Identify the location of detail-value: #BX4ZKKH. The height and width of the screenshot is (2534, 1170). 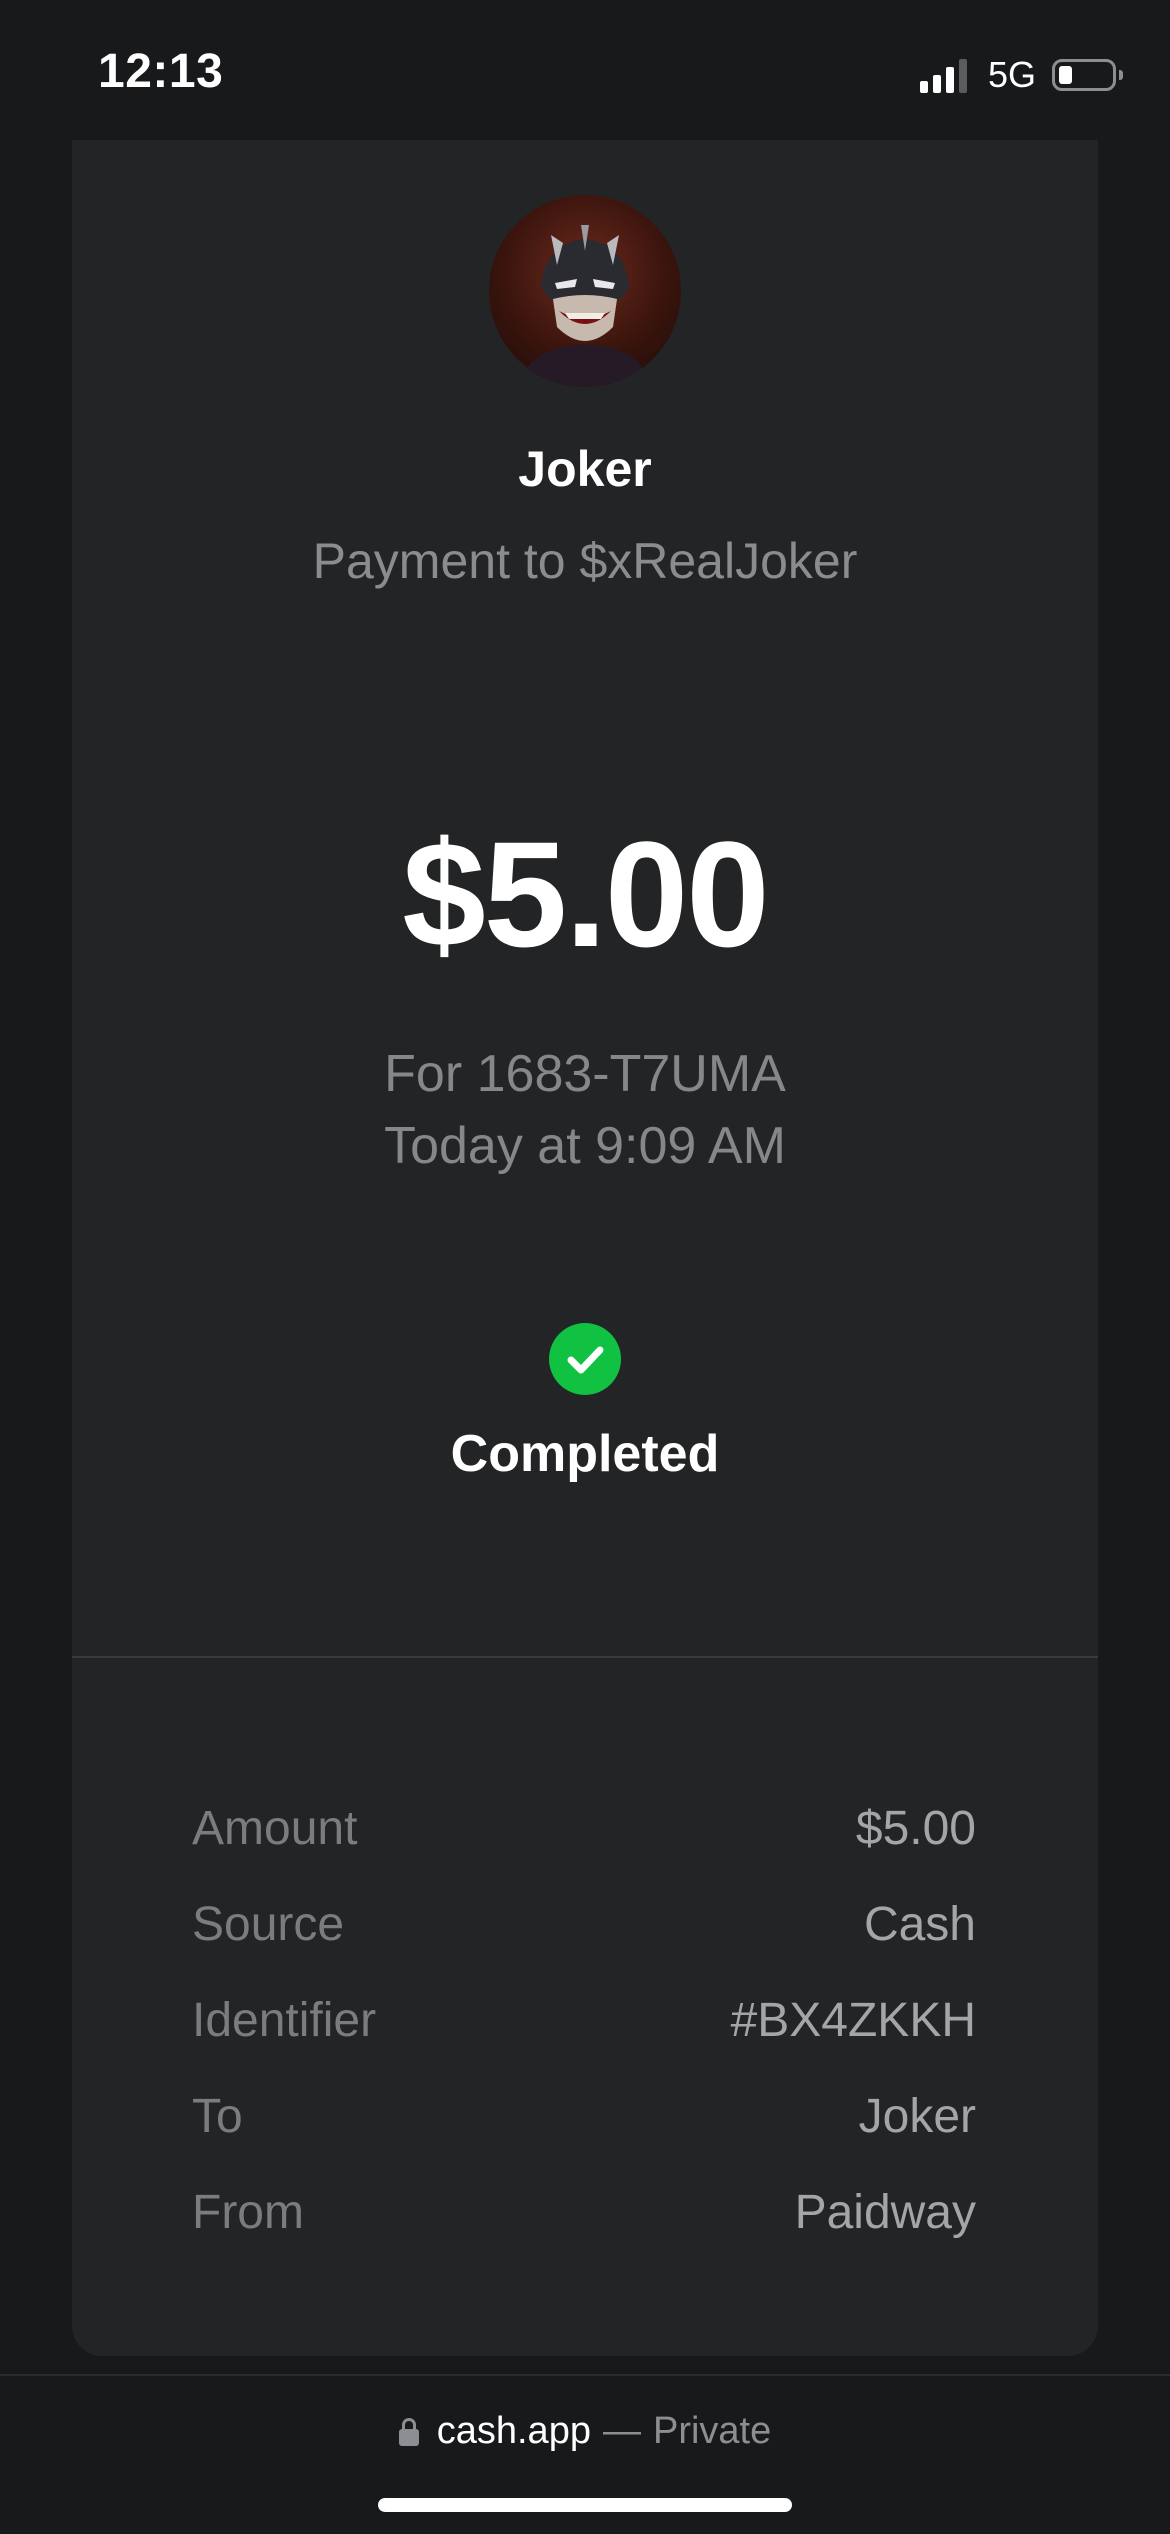
(853, 2020).